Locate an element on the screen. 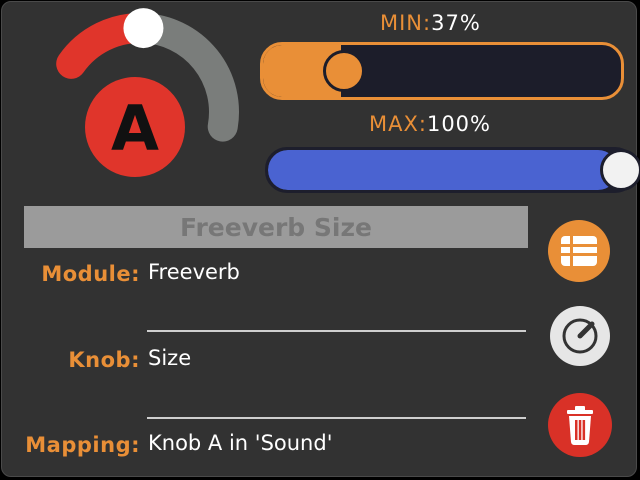  max-slider is located at coordinates (451, 170).